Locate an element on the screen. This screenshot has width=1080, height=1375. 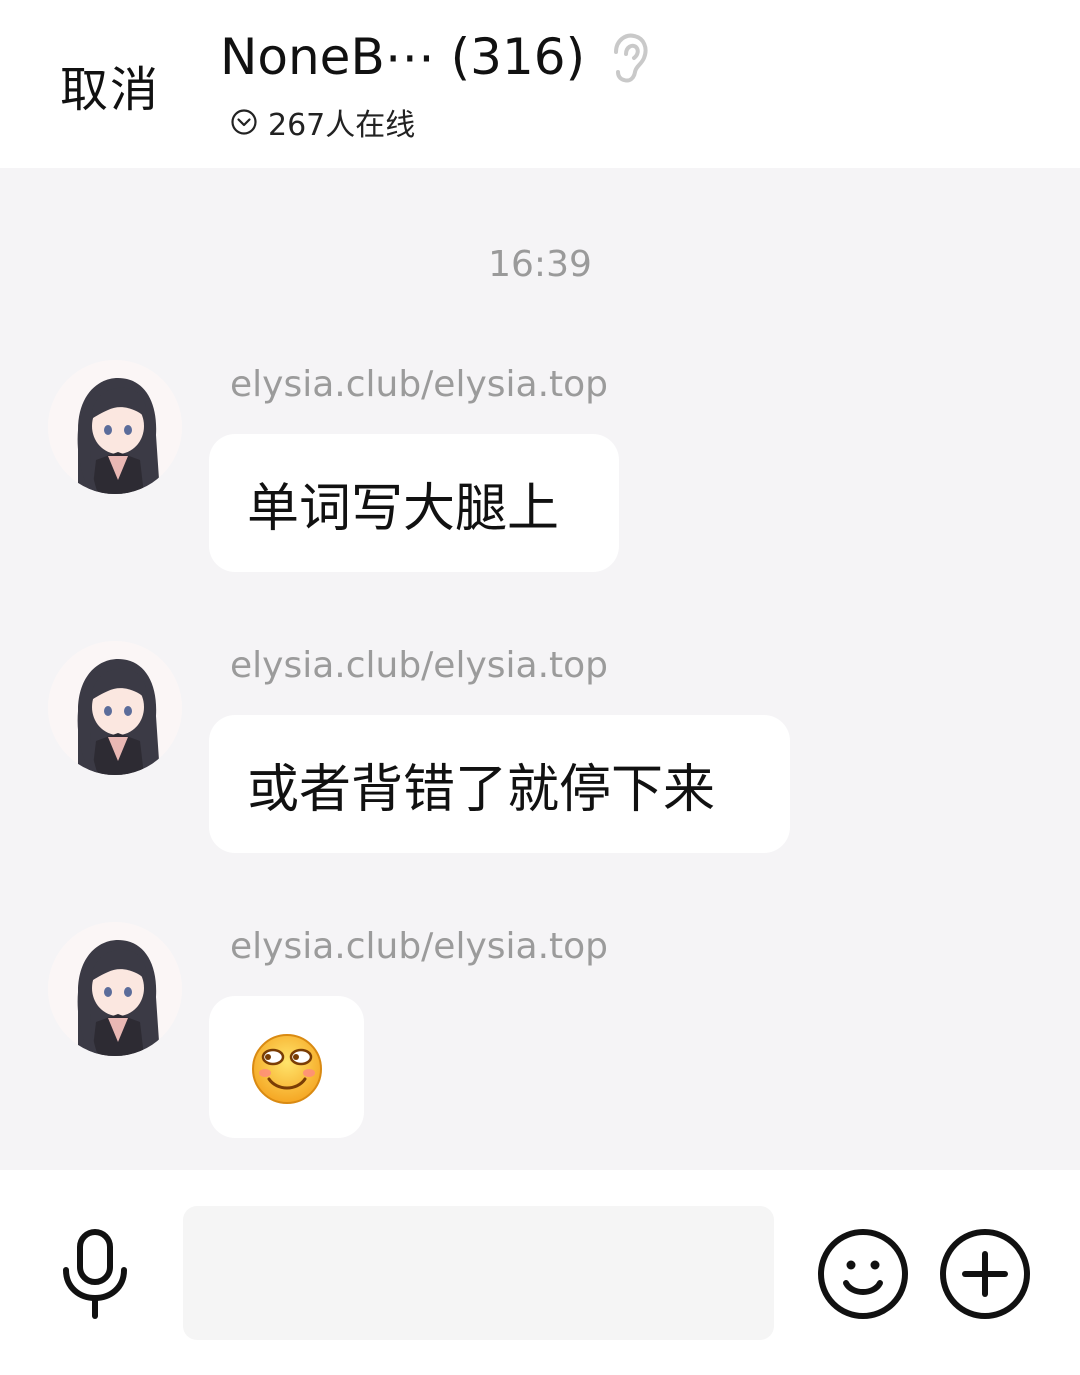
message-text: 或者背错了就停下来 is located at coordinates (481, 789).